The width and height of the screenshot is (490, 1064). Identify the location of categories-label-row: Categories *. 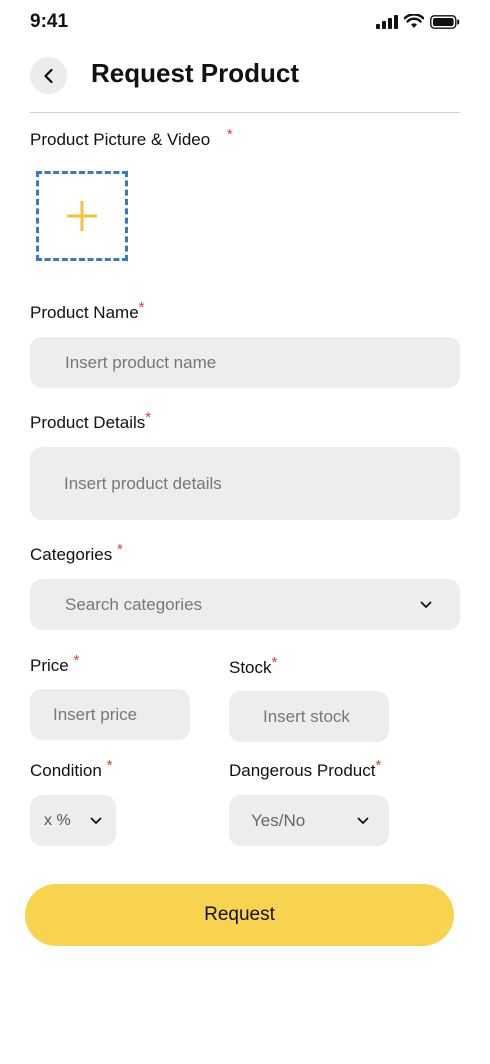
(76, 553).